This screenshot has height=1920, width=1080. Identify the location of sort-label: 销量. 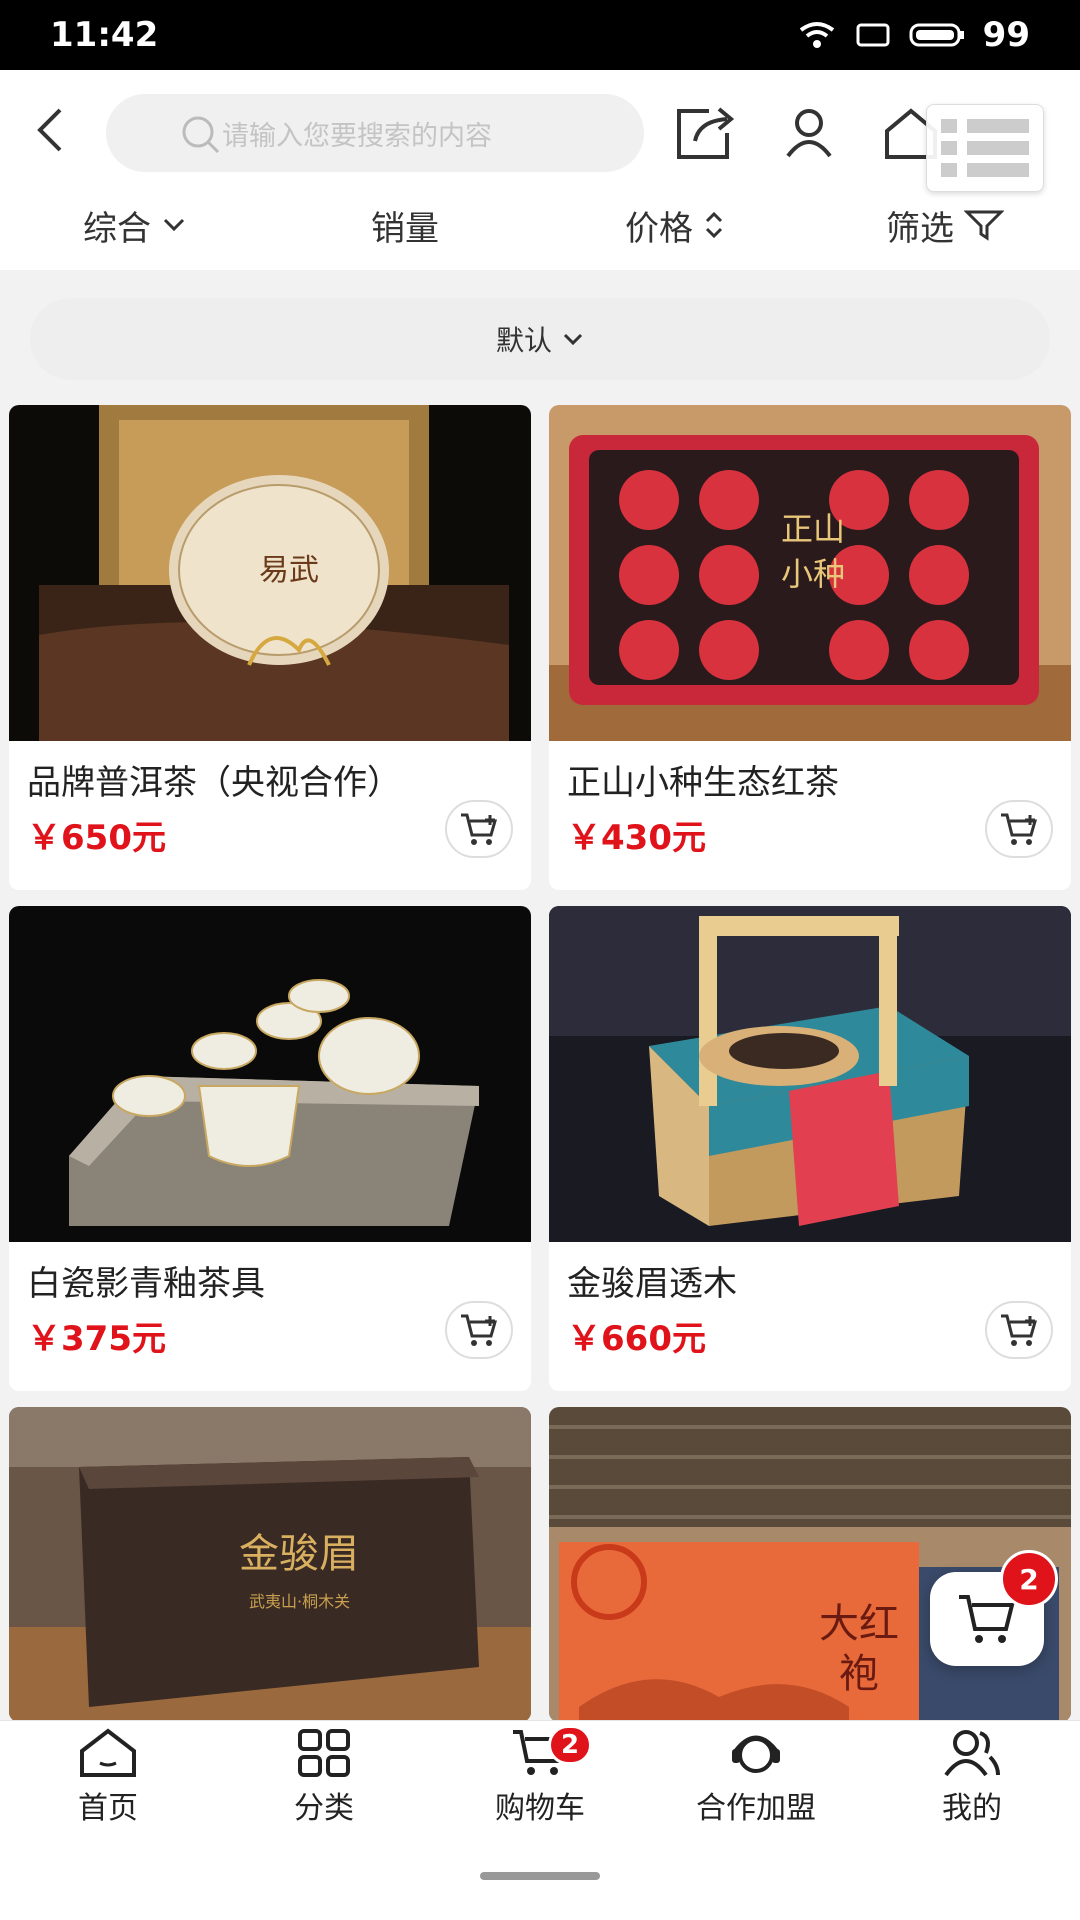
(405, 228).